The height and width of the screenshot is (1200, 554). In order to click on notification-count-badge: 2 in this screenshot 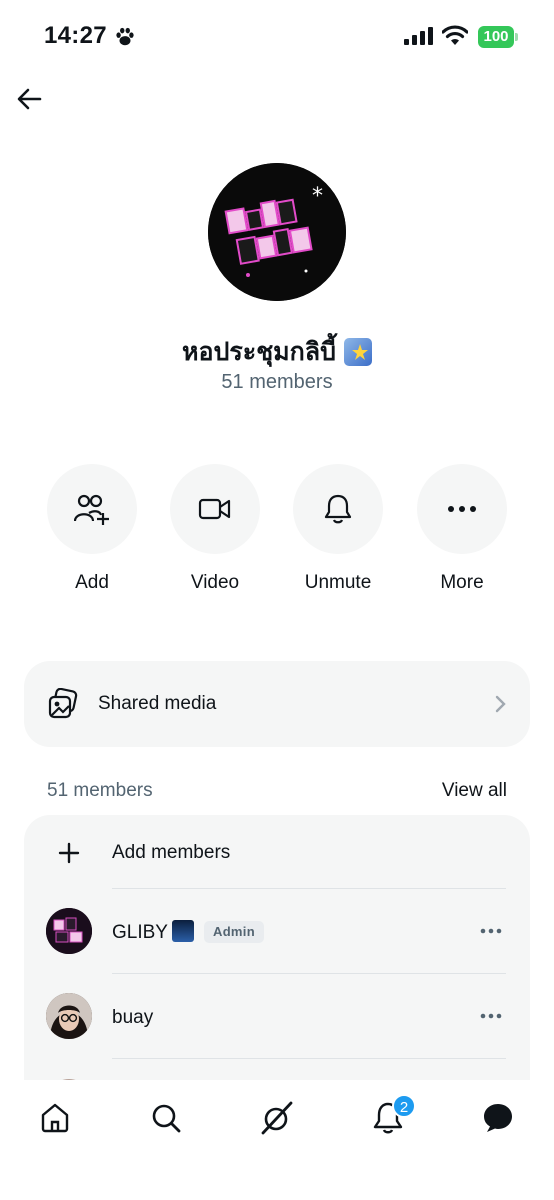, I will do `click(404, 1106)`.